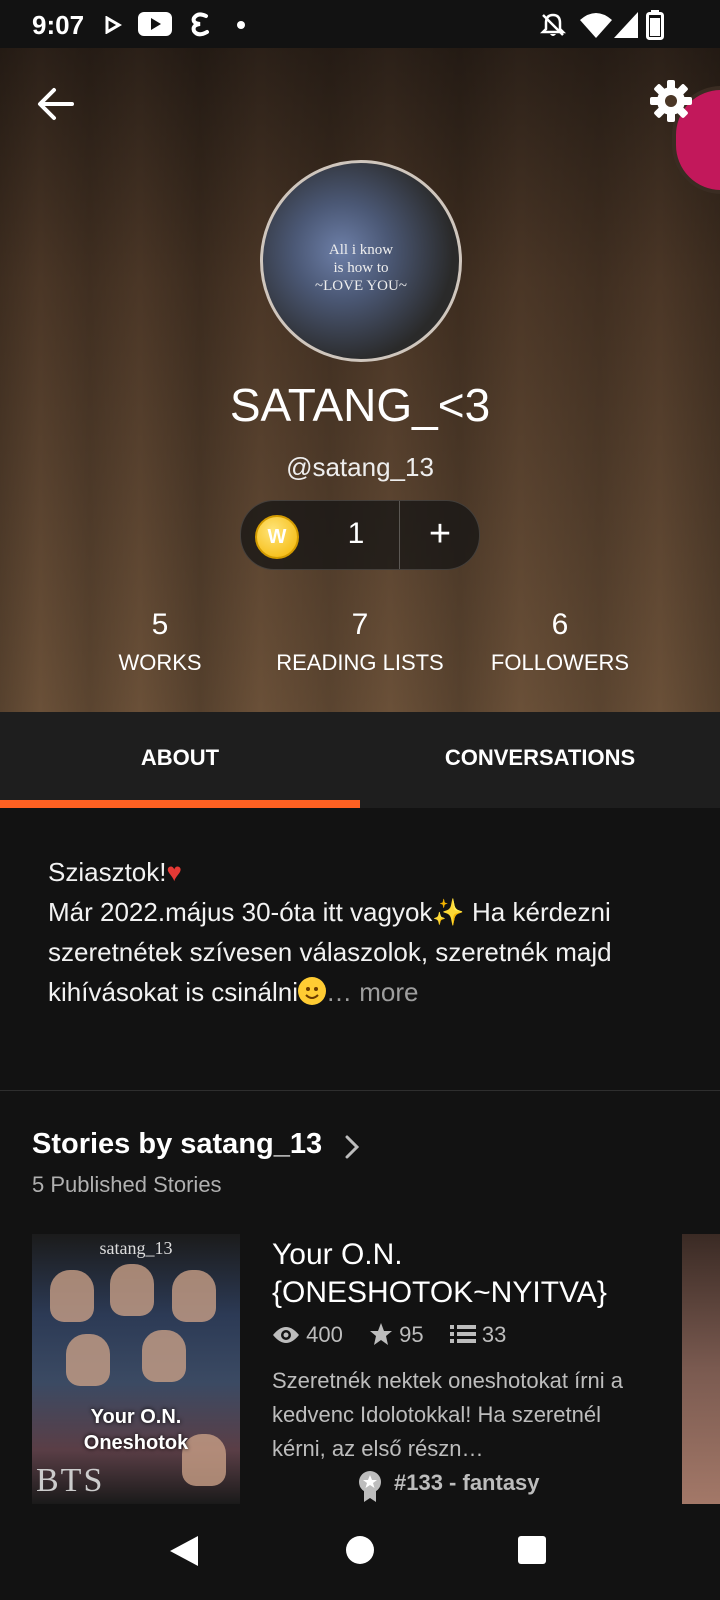  I want to click on coin-balance-pill: W 1 +, so click(360, 535).